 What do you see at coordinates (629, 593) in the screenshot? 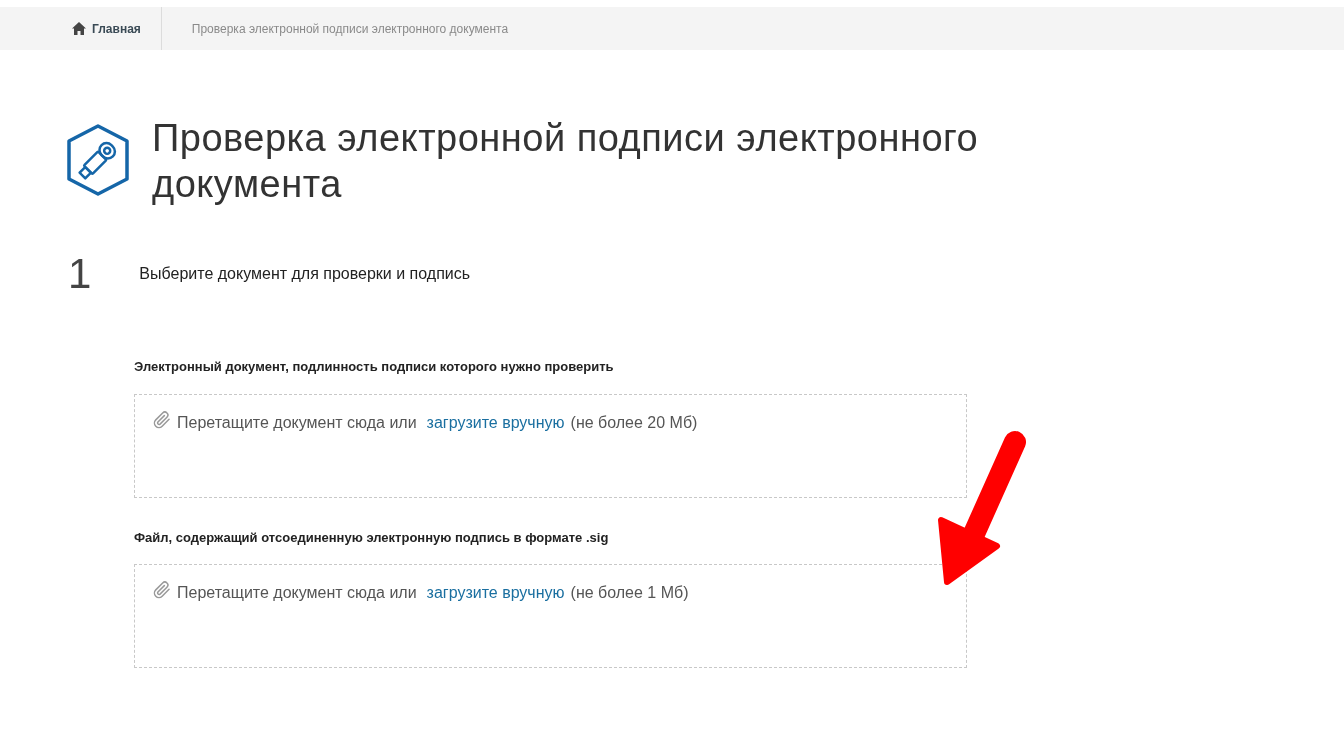
I see `size-limit: (не более 1 Мб)` at bounding box center [629, 593].